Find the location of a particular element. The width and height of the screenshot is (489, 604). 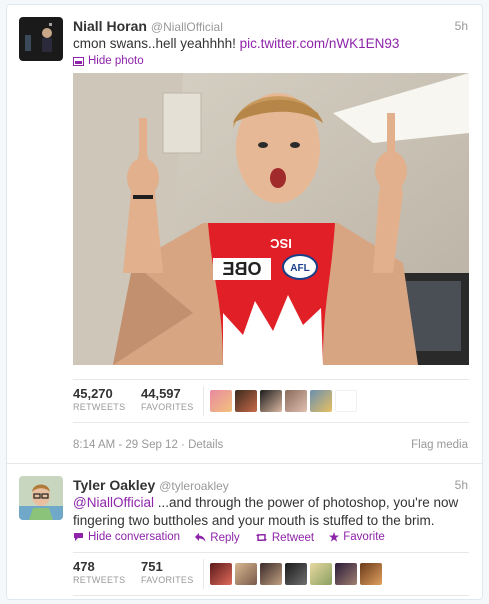

favorites-stat: 751 FAVORITES is located at coordinates (167, 572).